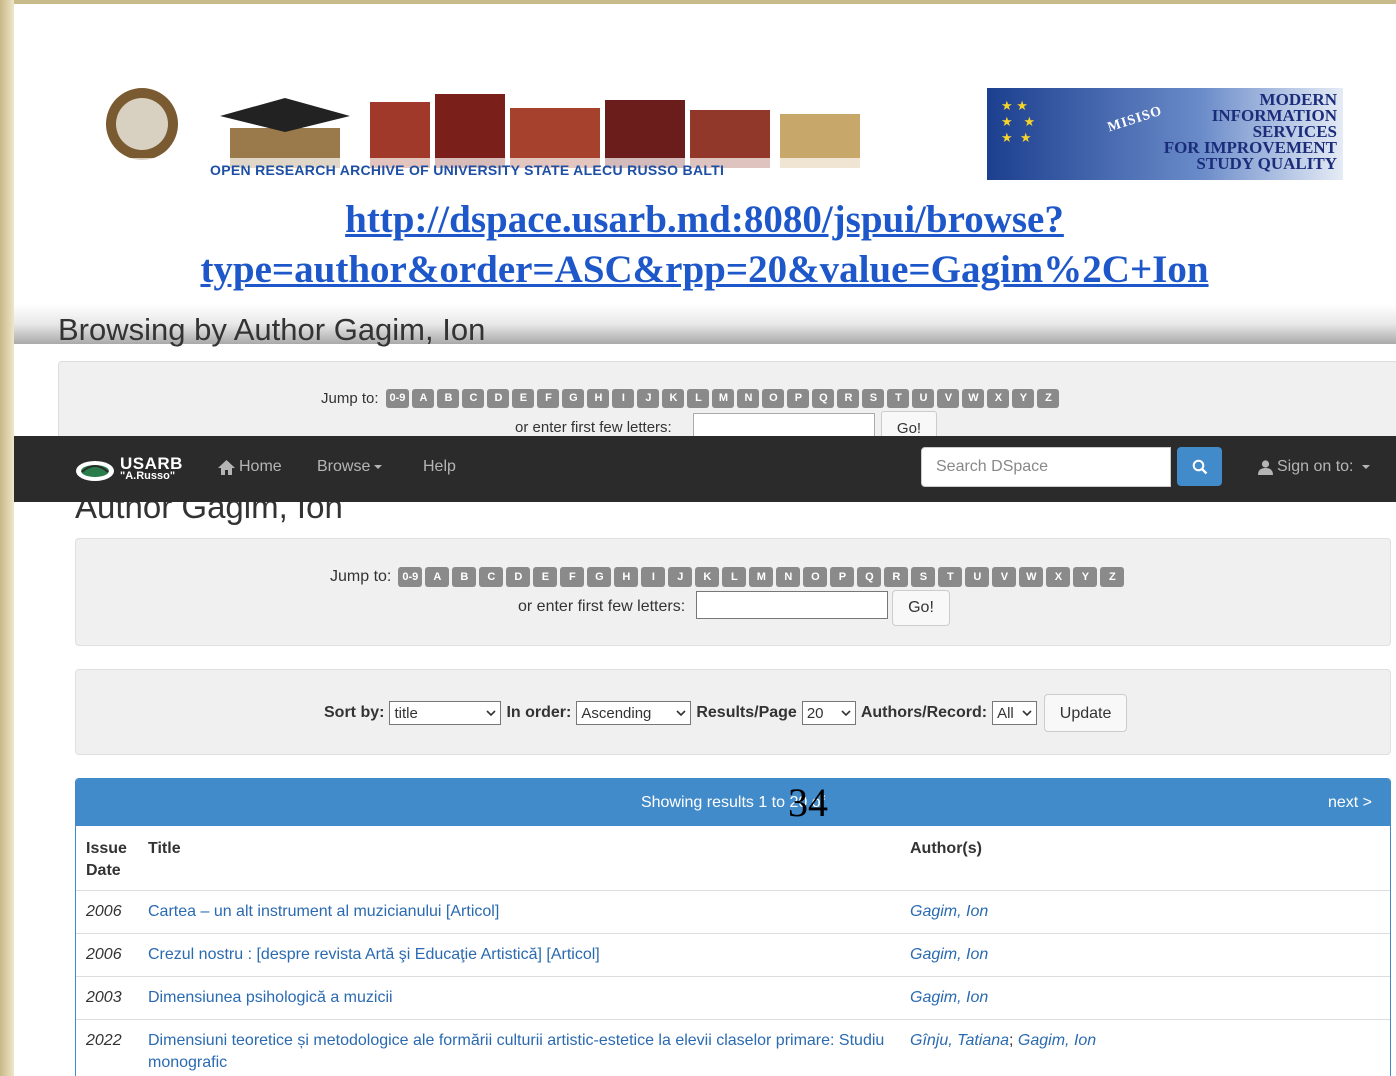  What do you see at coordinates (784, 424) in the screenshot?
I see `upper-letters-input` at bounding box center [784, 424].